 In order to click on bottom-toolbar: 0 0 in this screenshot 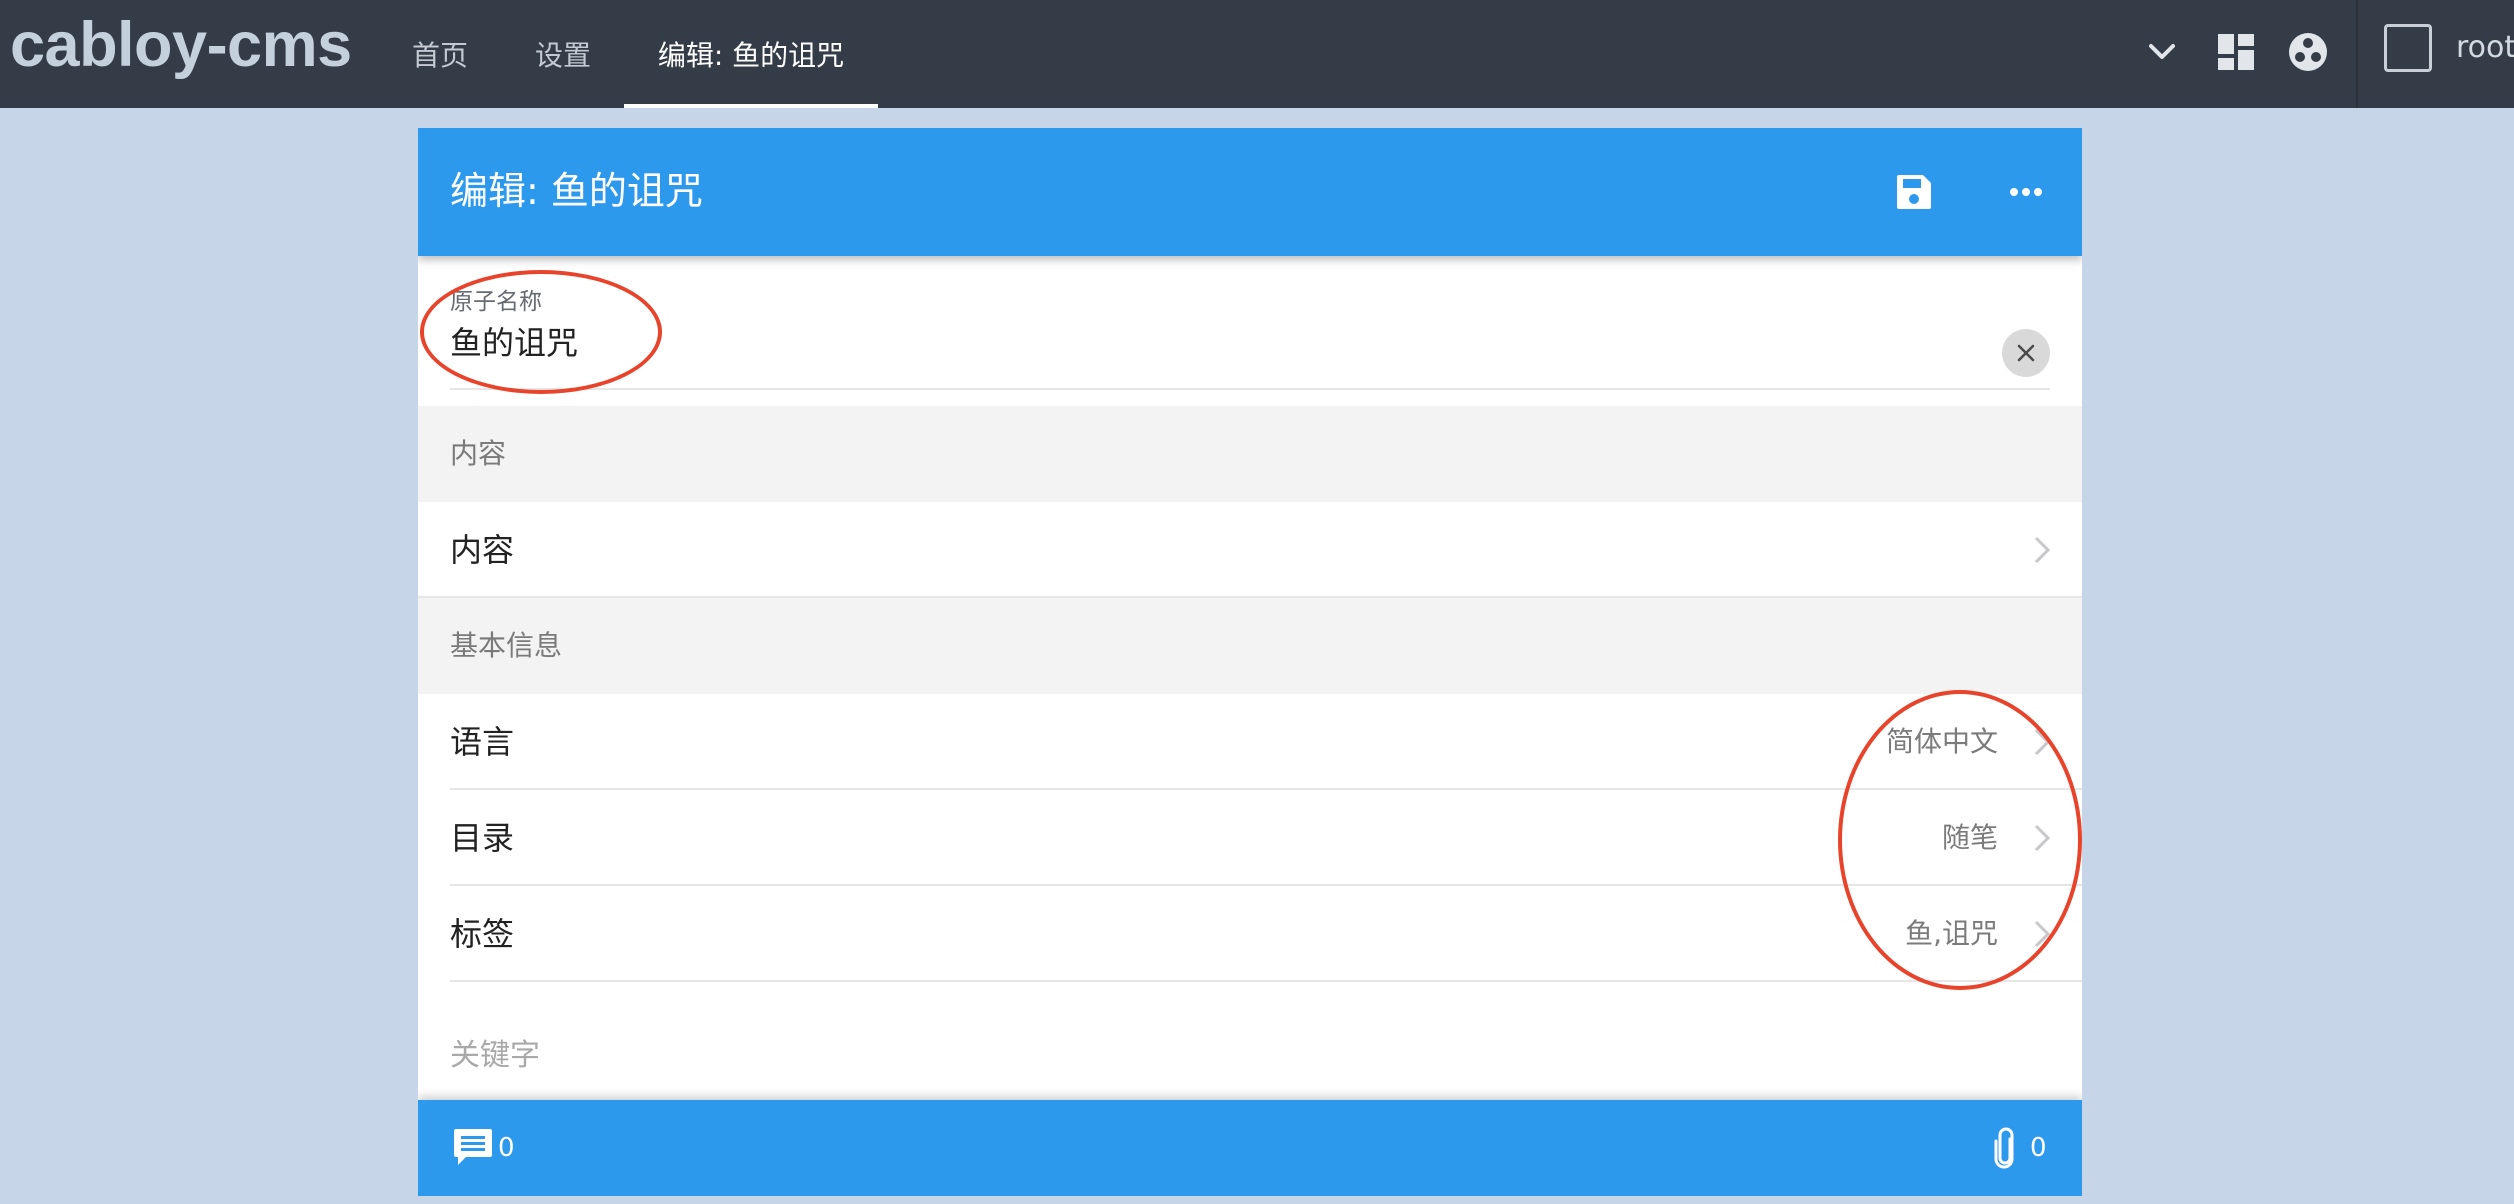, I will do `click(1250, 1148)`.